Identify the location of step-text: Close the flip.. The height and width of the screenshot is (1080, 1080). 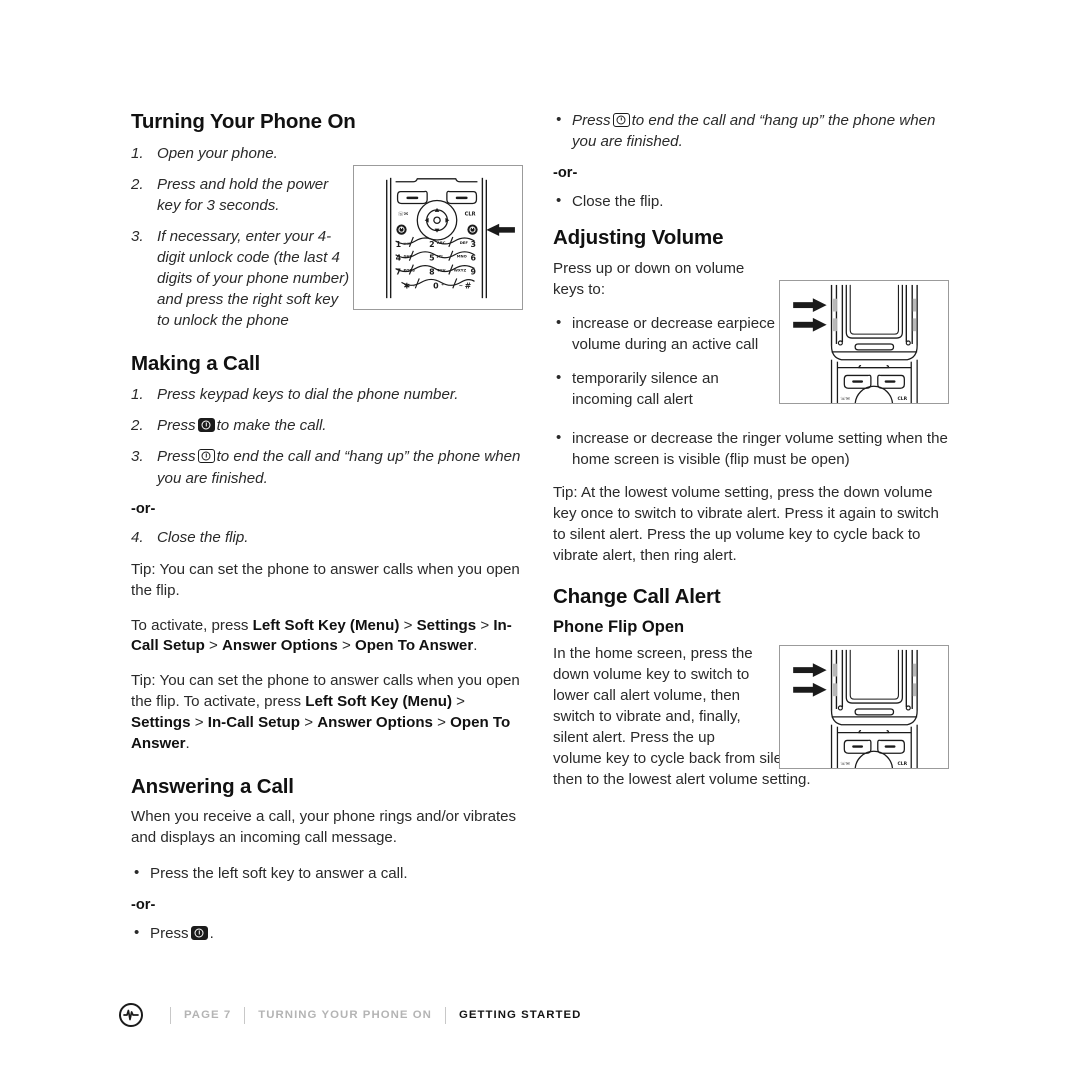
(203, 537).